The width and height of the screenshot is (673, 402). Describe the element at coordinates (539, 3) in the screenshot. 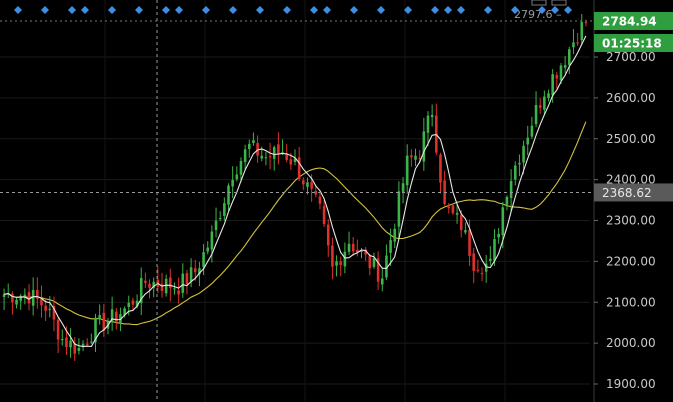

I see `window-box-icon` at that location.